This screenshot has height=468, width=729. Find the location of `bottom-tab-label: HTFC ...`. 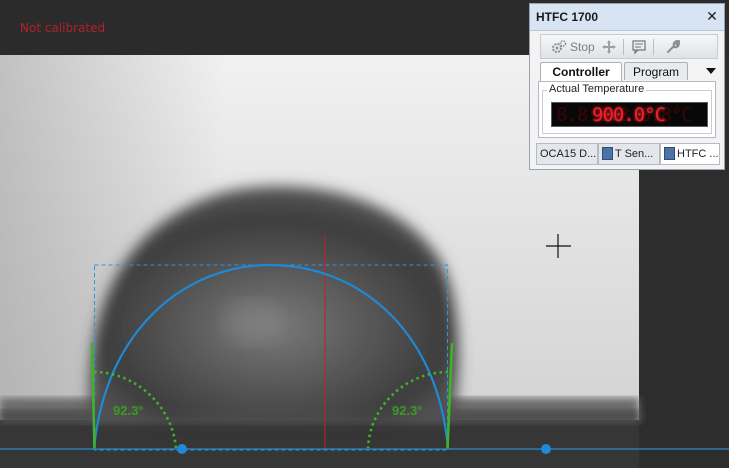

bottom-tab-label: HTFC ... is located at coordinates (698, 154).